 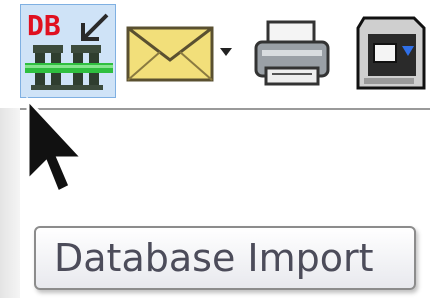 What do you see at coordinates (214, 258) in the screenshot?
I see `tooltip-text: Database Import` at bounding box center [214, 258].